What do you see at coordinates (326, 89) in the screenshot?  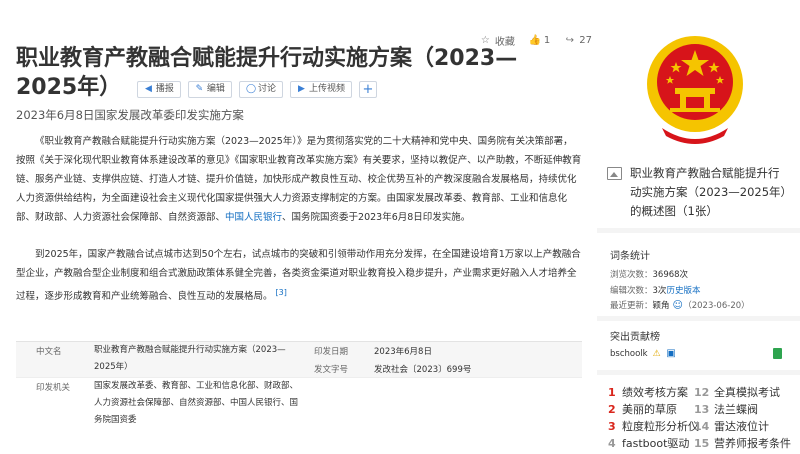 I see `upload-video-label: 上传视频` at bounding box center [326, 89].